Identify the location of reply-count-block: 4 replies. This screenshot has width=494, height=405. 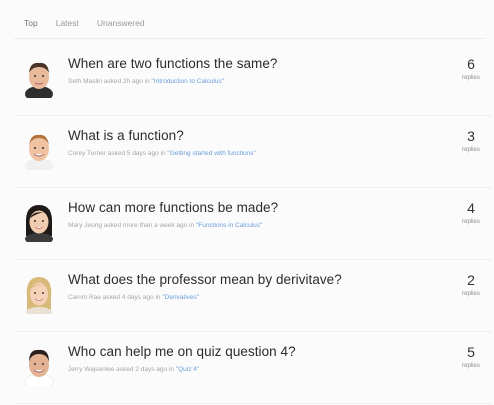
(471, 212).